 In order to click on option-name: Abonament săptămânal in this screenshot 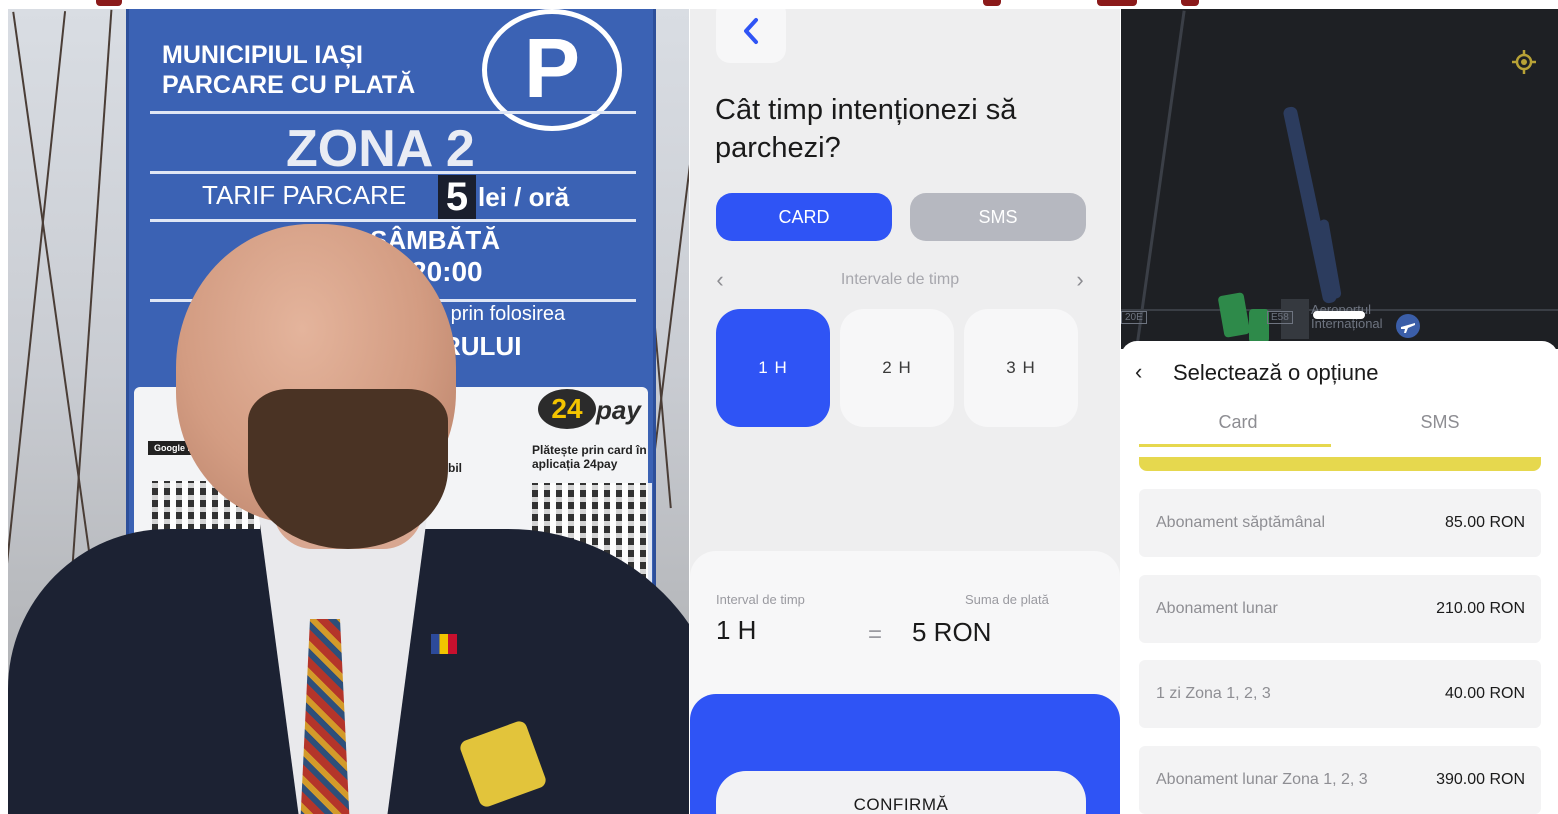, I will do `click(1240, 522)`.